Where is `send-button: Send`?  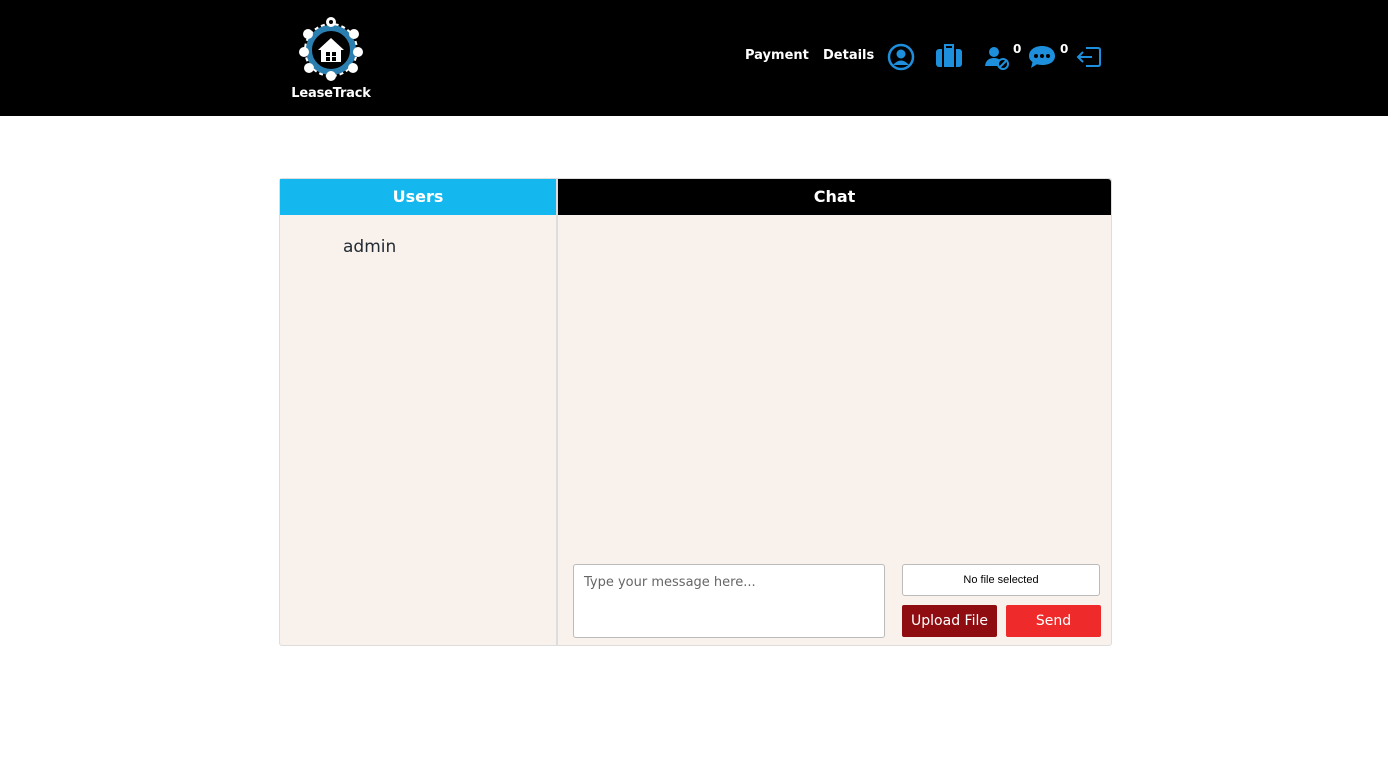 send-button: Send is located at coordinates (1053, 621).